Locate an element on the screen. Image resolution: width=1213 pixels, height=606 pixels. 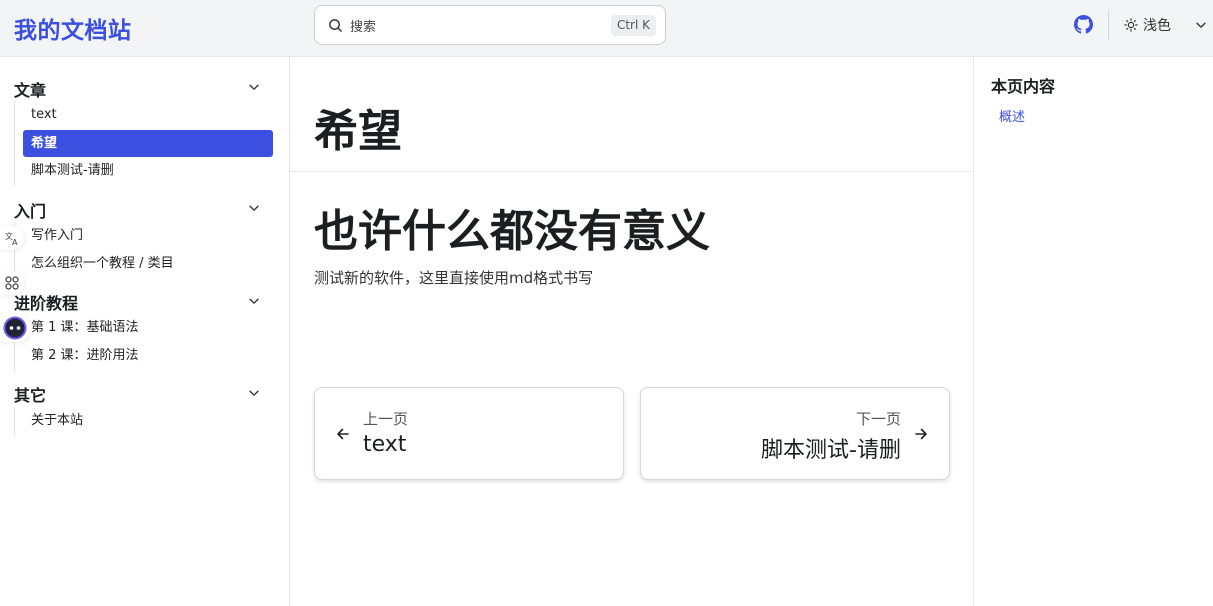
sidebar-item-organize-tutorial: 怎么组织一个教程 / 类目 is located at coordinates (148, 263).